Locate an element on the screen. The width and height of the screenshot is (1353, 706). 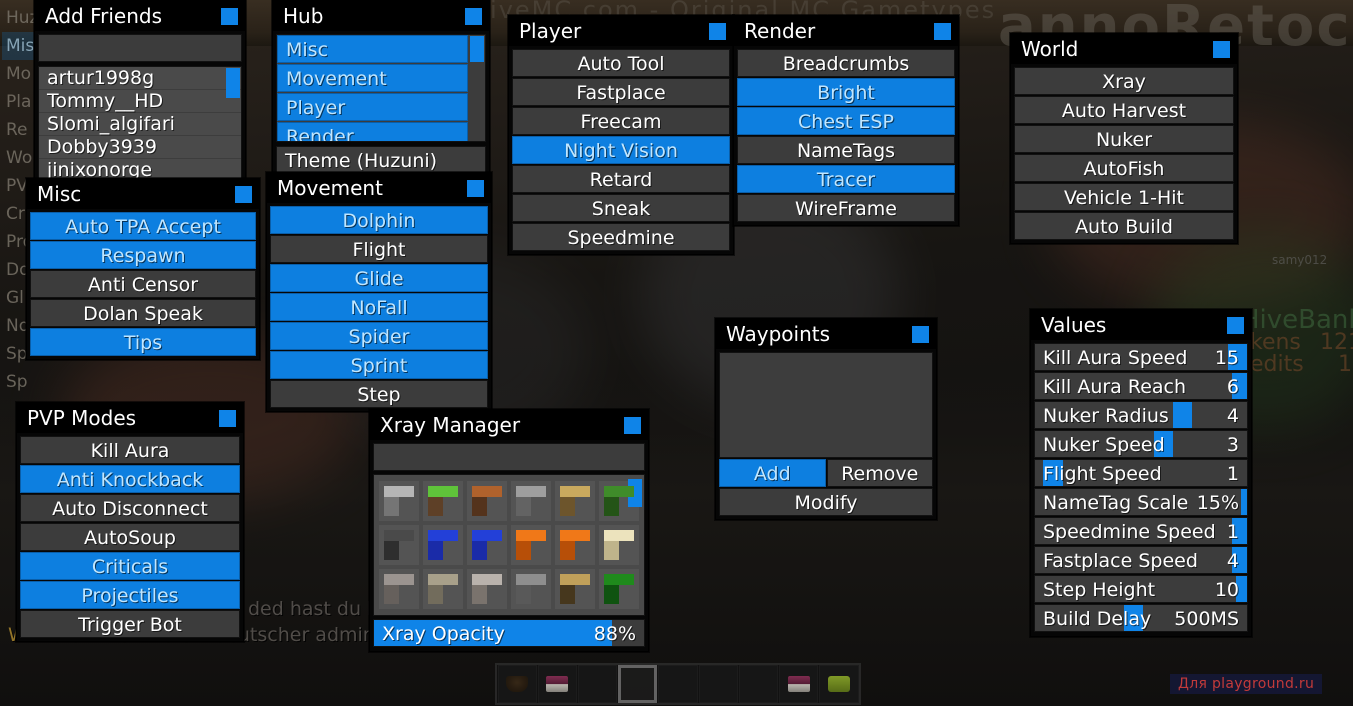
module-wireframe: WireFrame is located at coordinates (846, 208).